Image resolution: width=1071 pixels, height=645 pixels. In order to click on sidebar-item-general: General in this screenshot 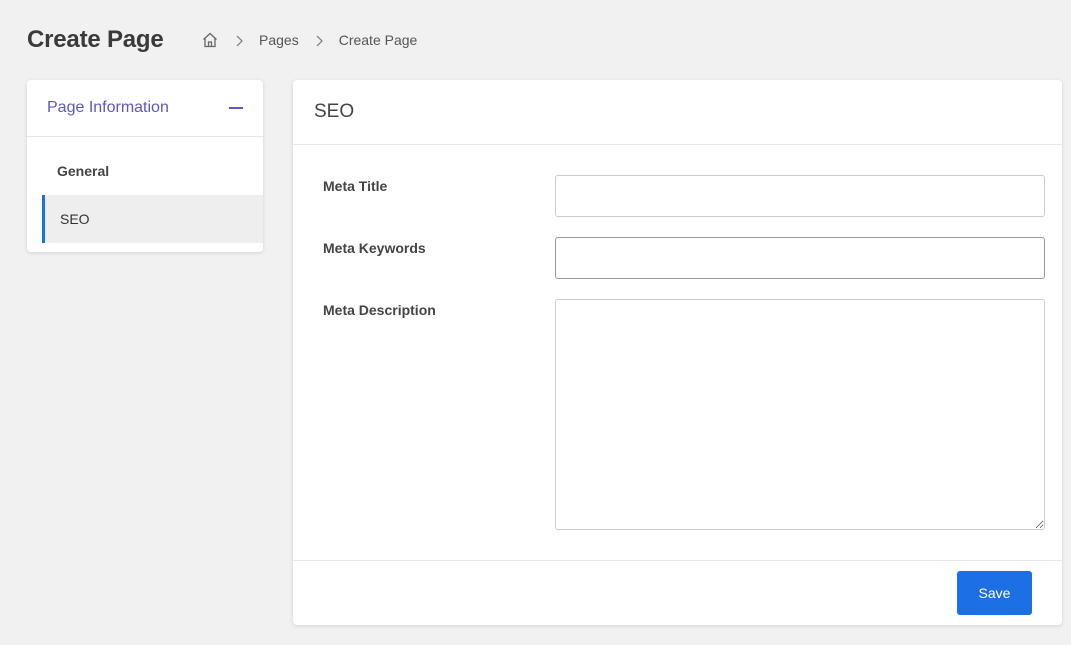, I will do `click(152, 171)`.